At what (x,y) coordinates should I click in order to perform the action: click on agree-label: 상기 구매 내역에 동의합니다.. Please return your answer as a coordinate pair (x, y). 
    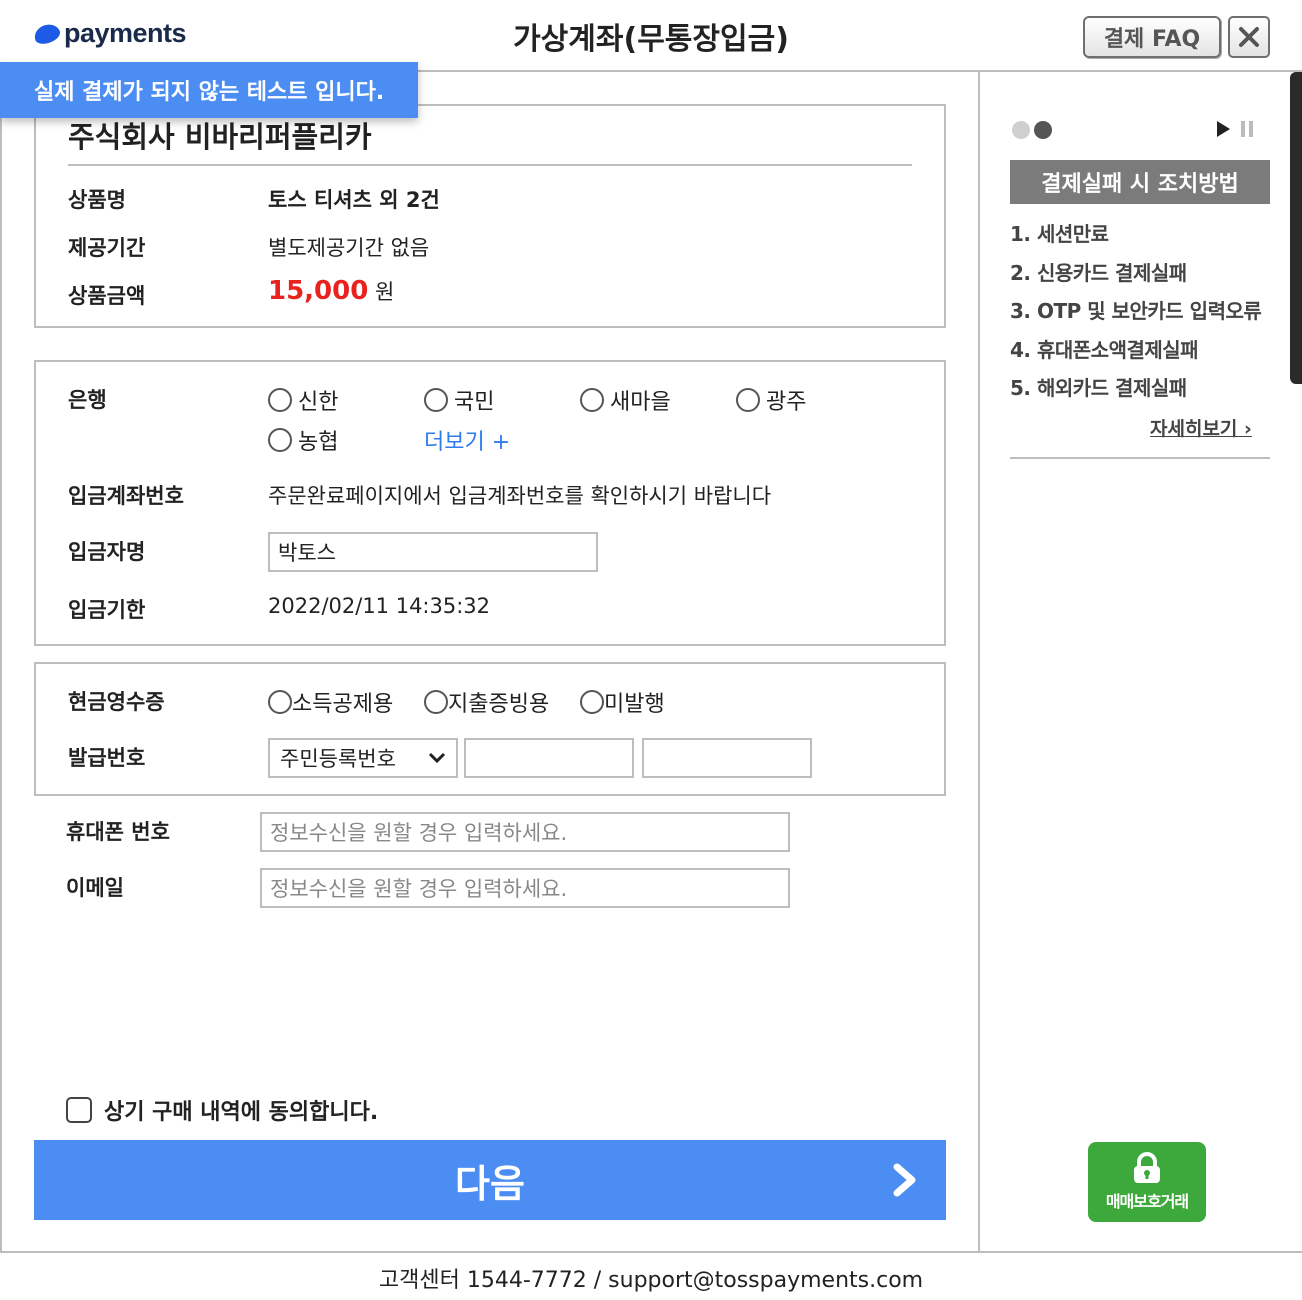
    Looking at the image, I should click on (241, 1112).